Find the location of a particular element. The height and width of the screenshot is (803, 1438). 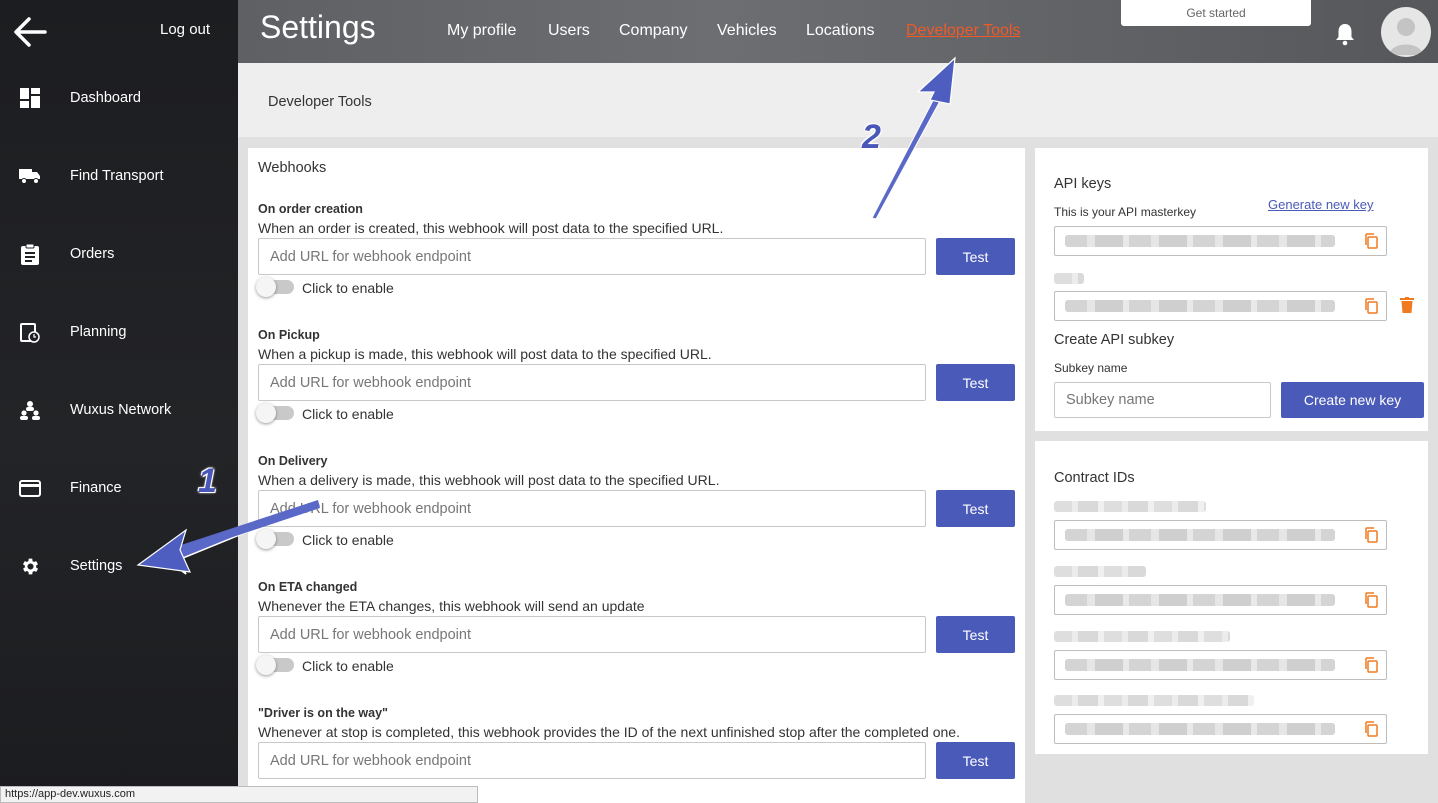

sidebar-item-label: Settings is located at coordinates (96, 566).